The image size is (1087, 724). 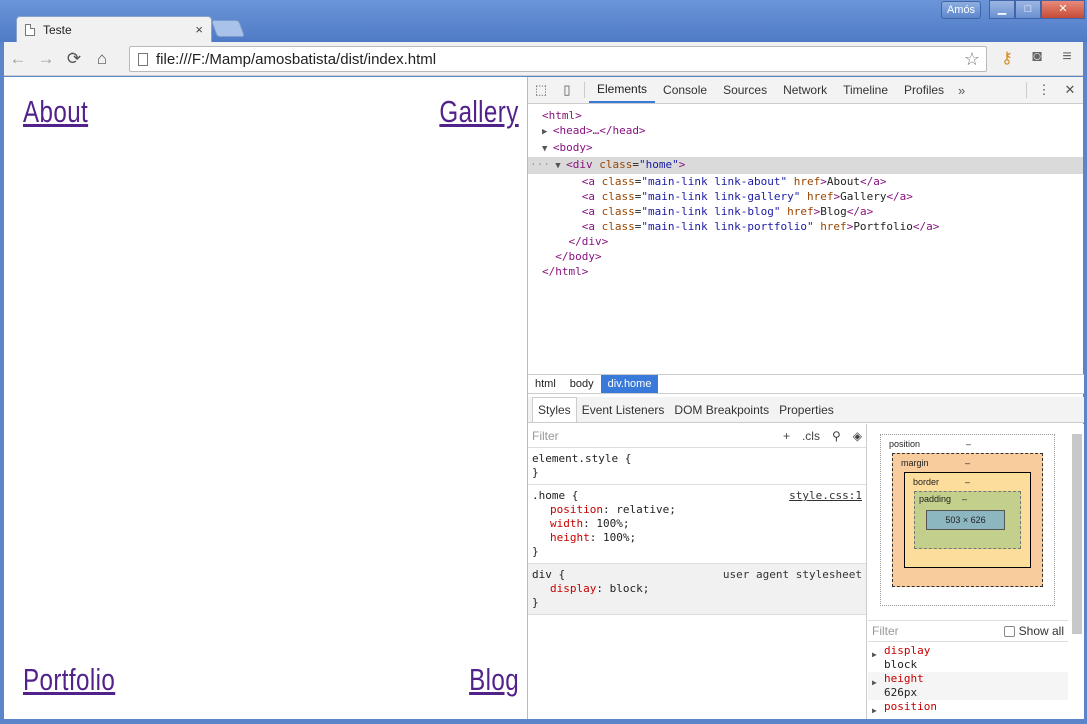 I want to click on menu-icon: ≡, so click(x=1067, y=58).